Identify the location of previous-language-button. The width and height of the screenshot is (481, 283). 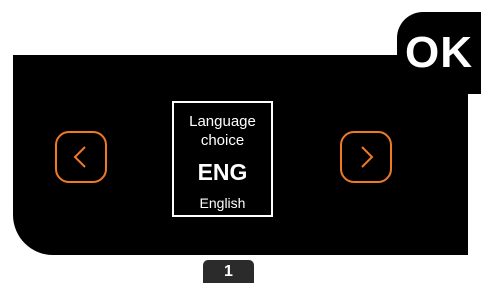
(81, 157).